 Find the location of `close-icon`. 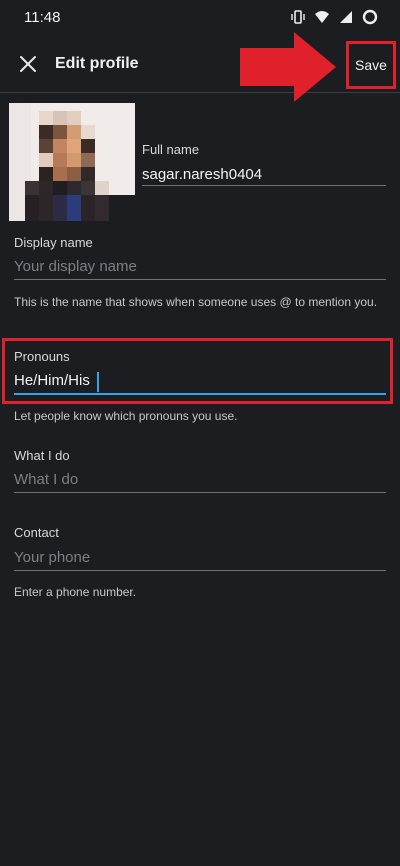

close-icon is located at coordinates (28, 64).